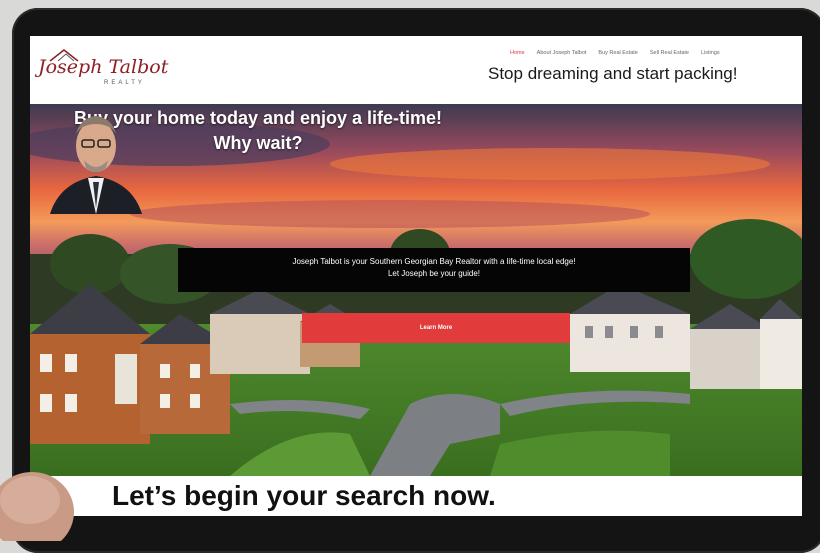 The height and width of the screenshot is (553, 820). I want to click on learn-more-button: Learn More, so click(436, 328).